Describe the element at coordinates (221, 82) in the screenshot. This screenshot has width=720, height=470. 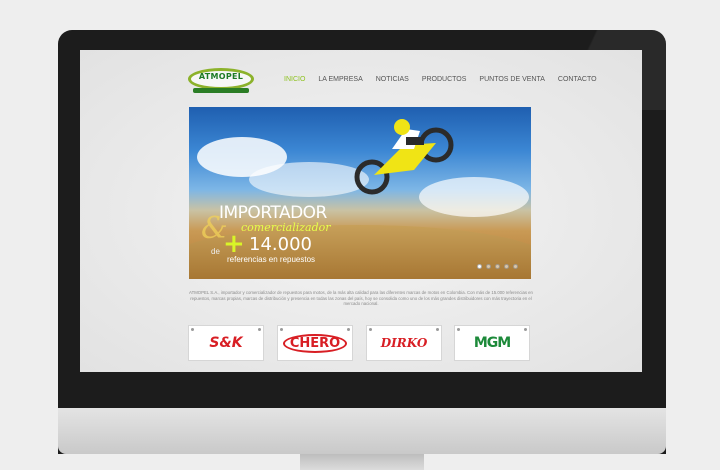
I see `site-logo: ATMOPEL` at that location.